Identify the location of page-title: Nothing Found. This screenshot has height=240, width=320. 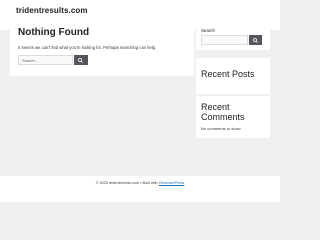
(54, 32).